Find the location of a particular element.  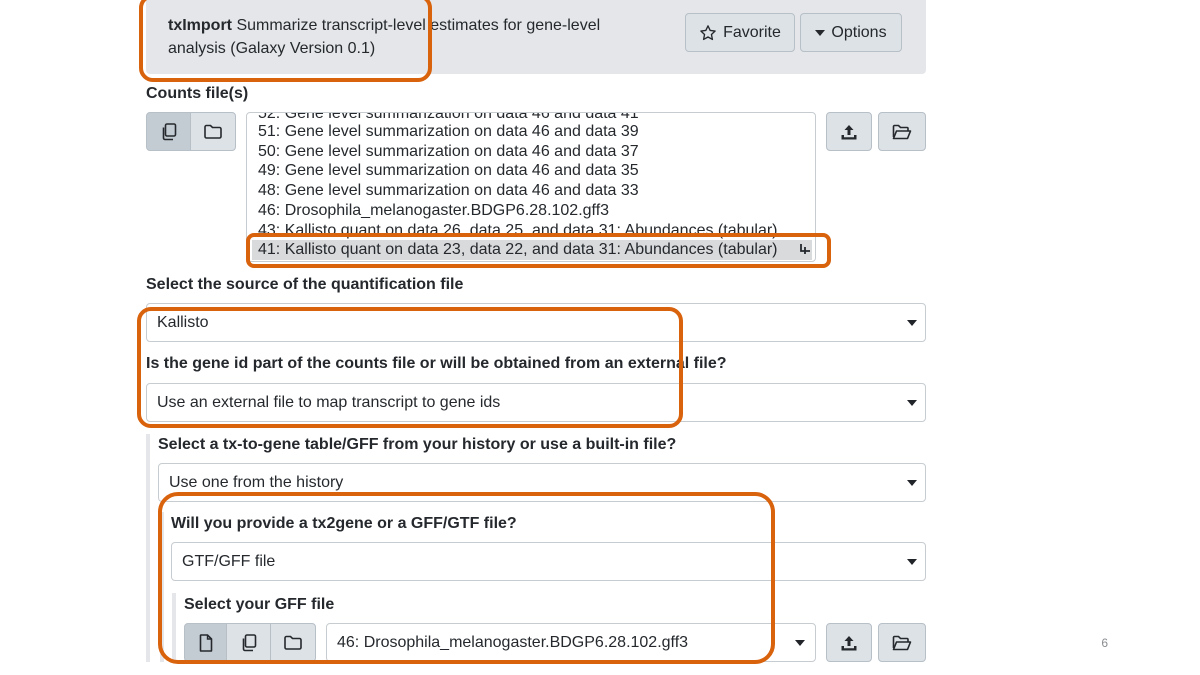

file-icon is located at coordinates (205, 642).